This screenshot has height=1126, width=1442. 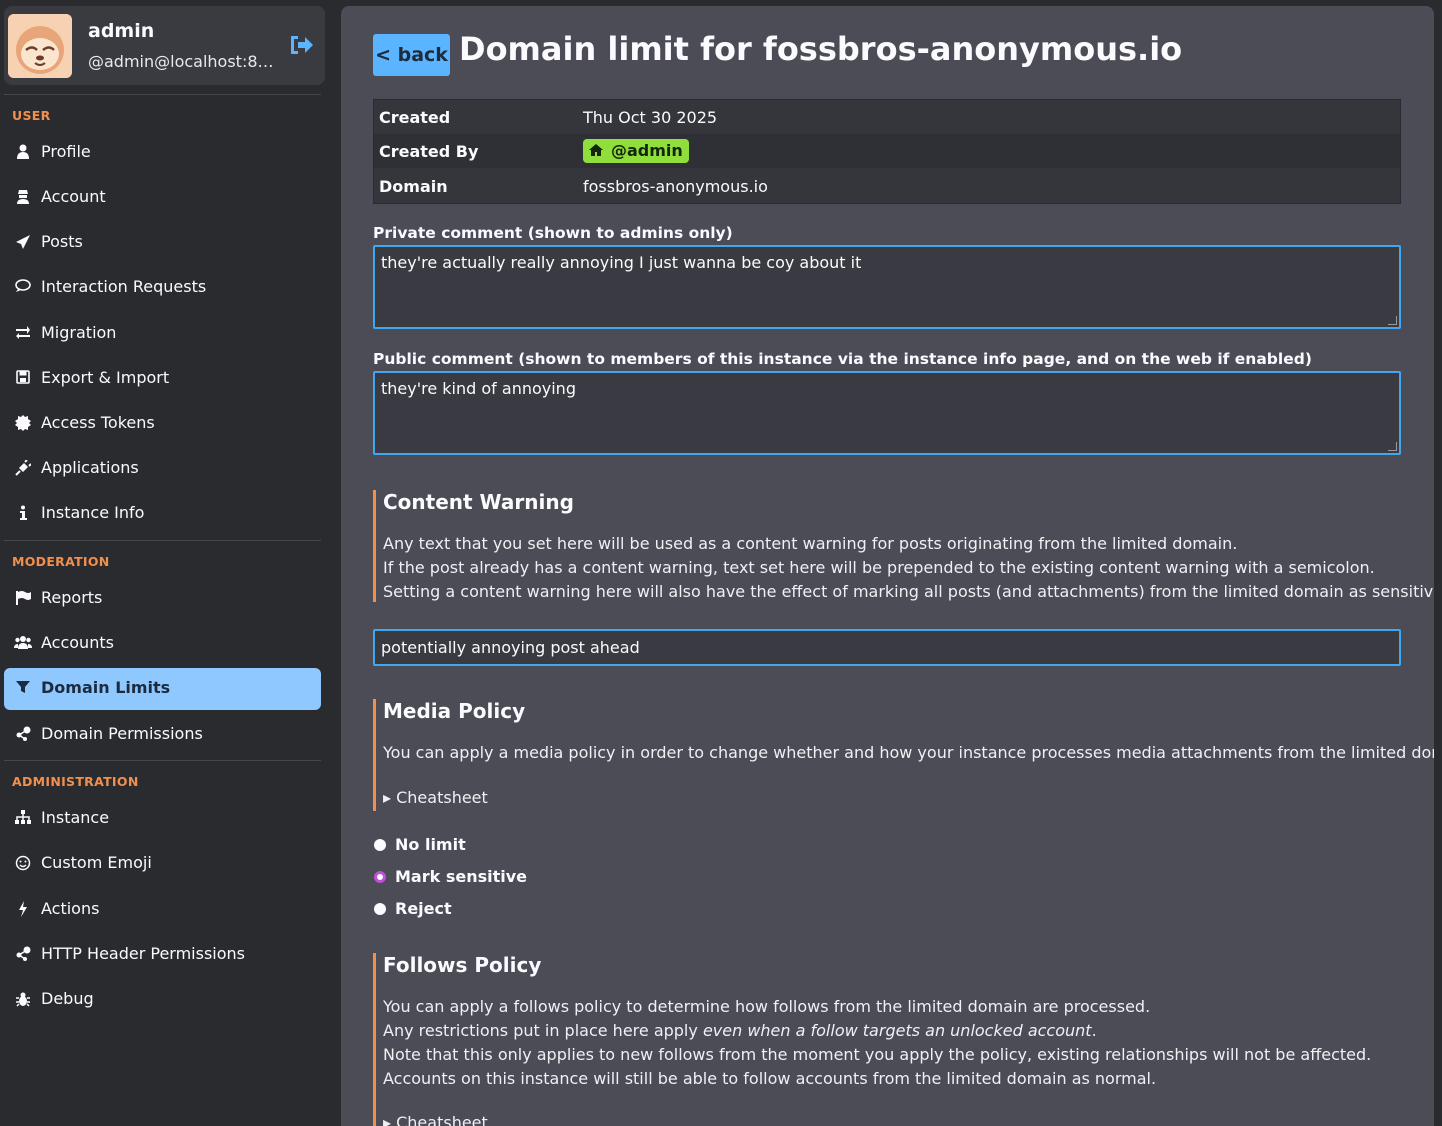 What do you see at coordinates (478, 502) in the screenshot?
I see `content-warning-heading: Content Warning` at bounding box center [478, 502].